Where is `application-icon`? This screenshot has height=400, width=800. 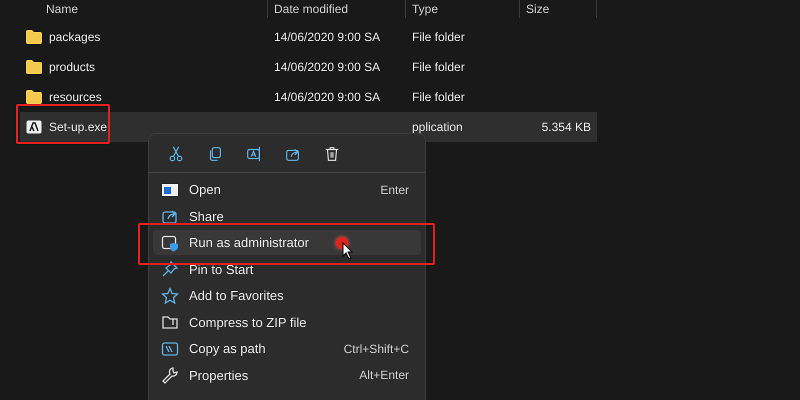 application-icon is located at coordinates (34, 127).